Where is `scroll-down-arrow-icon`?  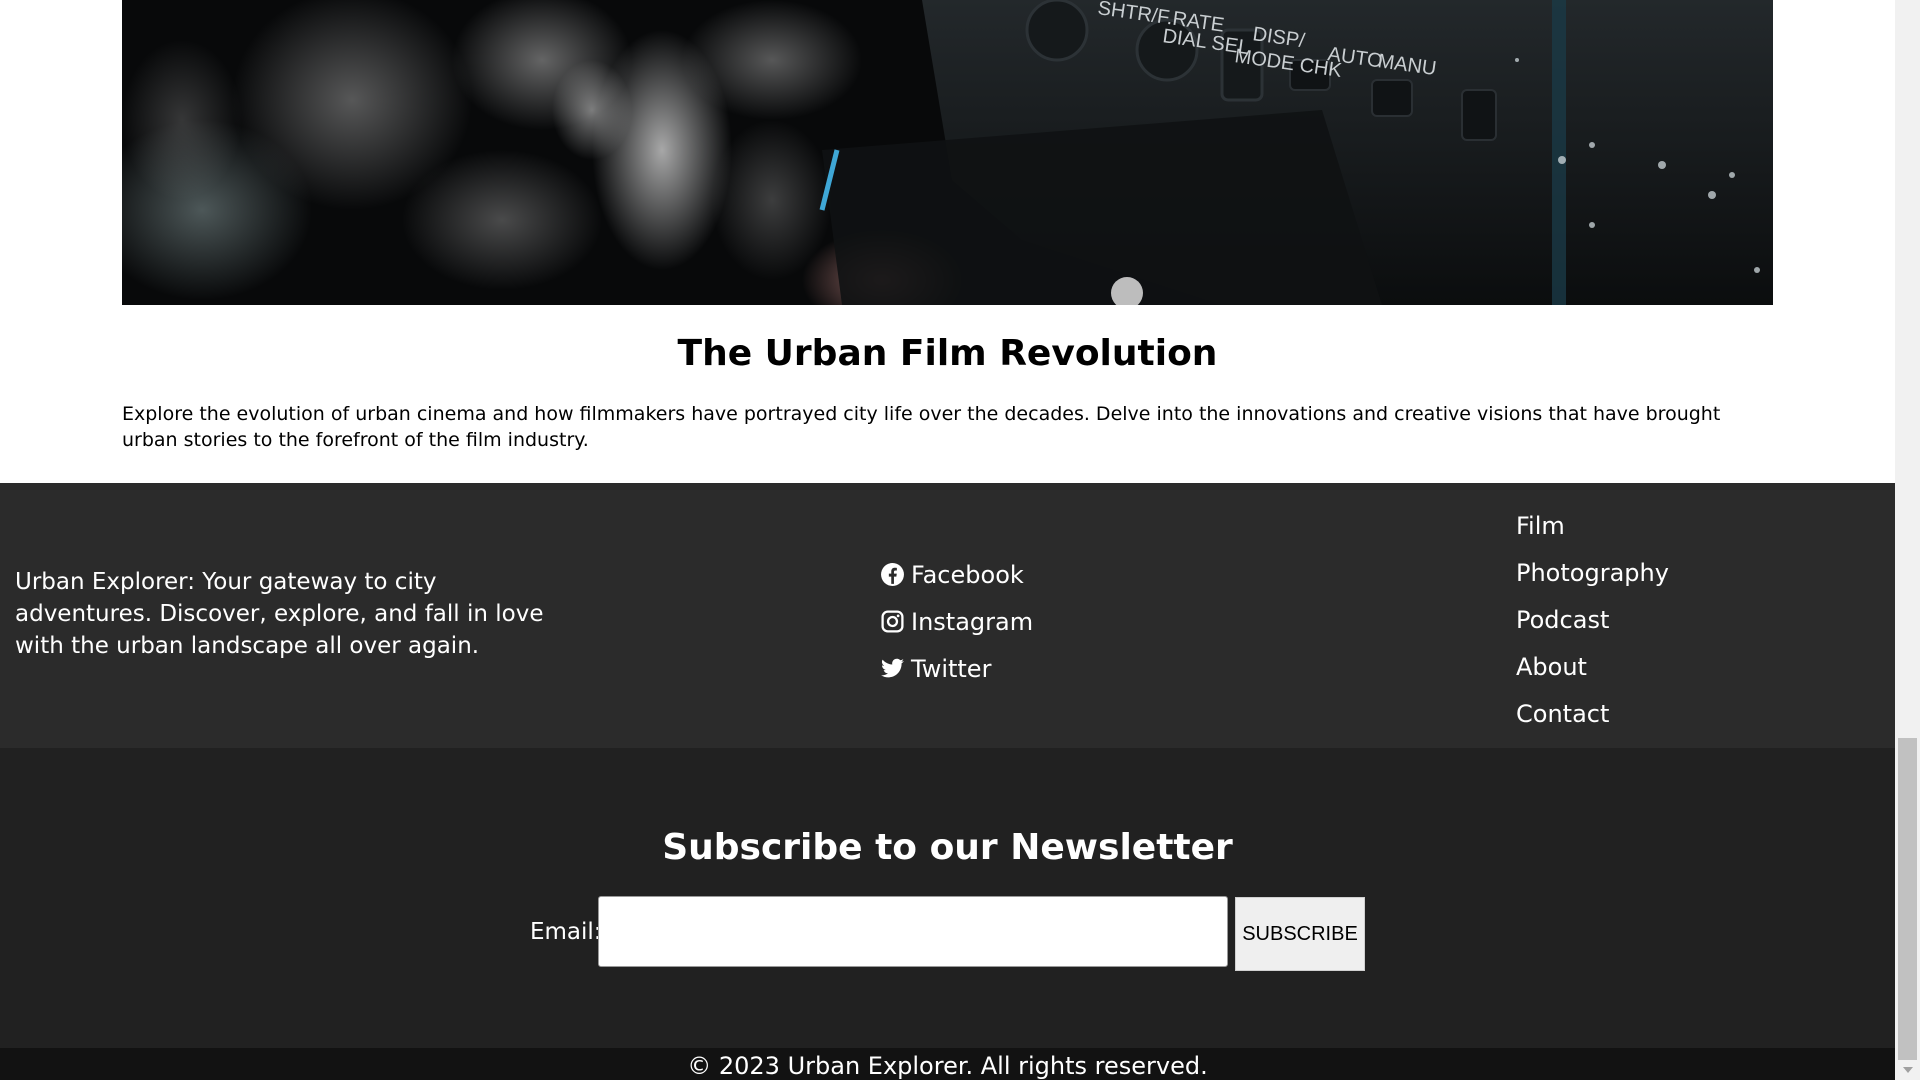
scroll-down-arrow-icon is located at coordinates (1907, 1069).